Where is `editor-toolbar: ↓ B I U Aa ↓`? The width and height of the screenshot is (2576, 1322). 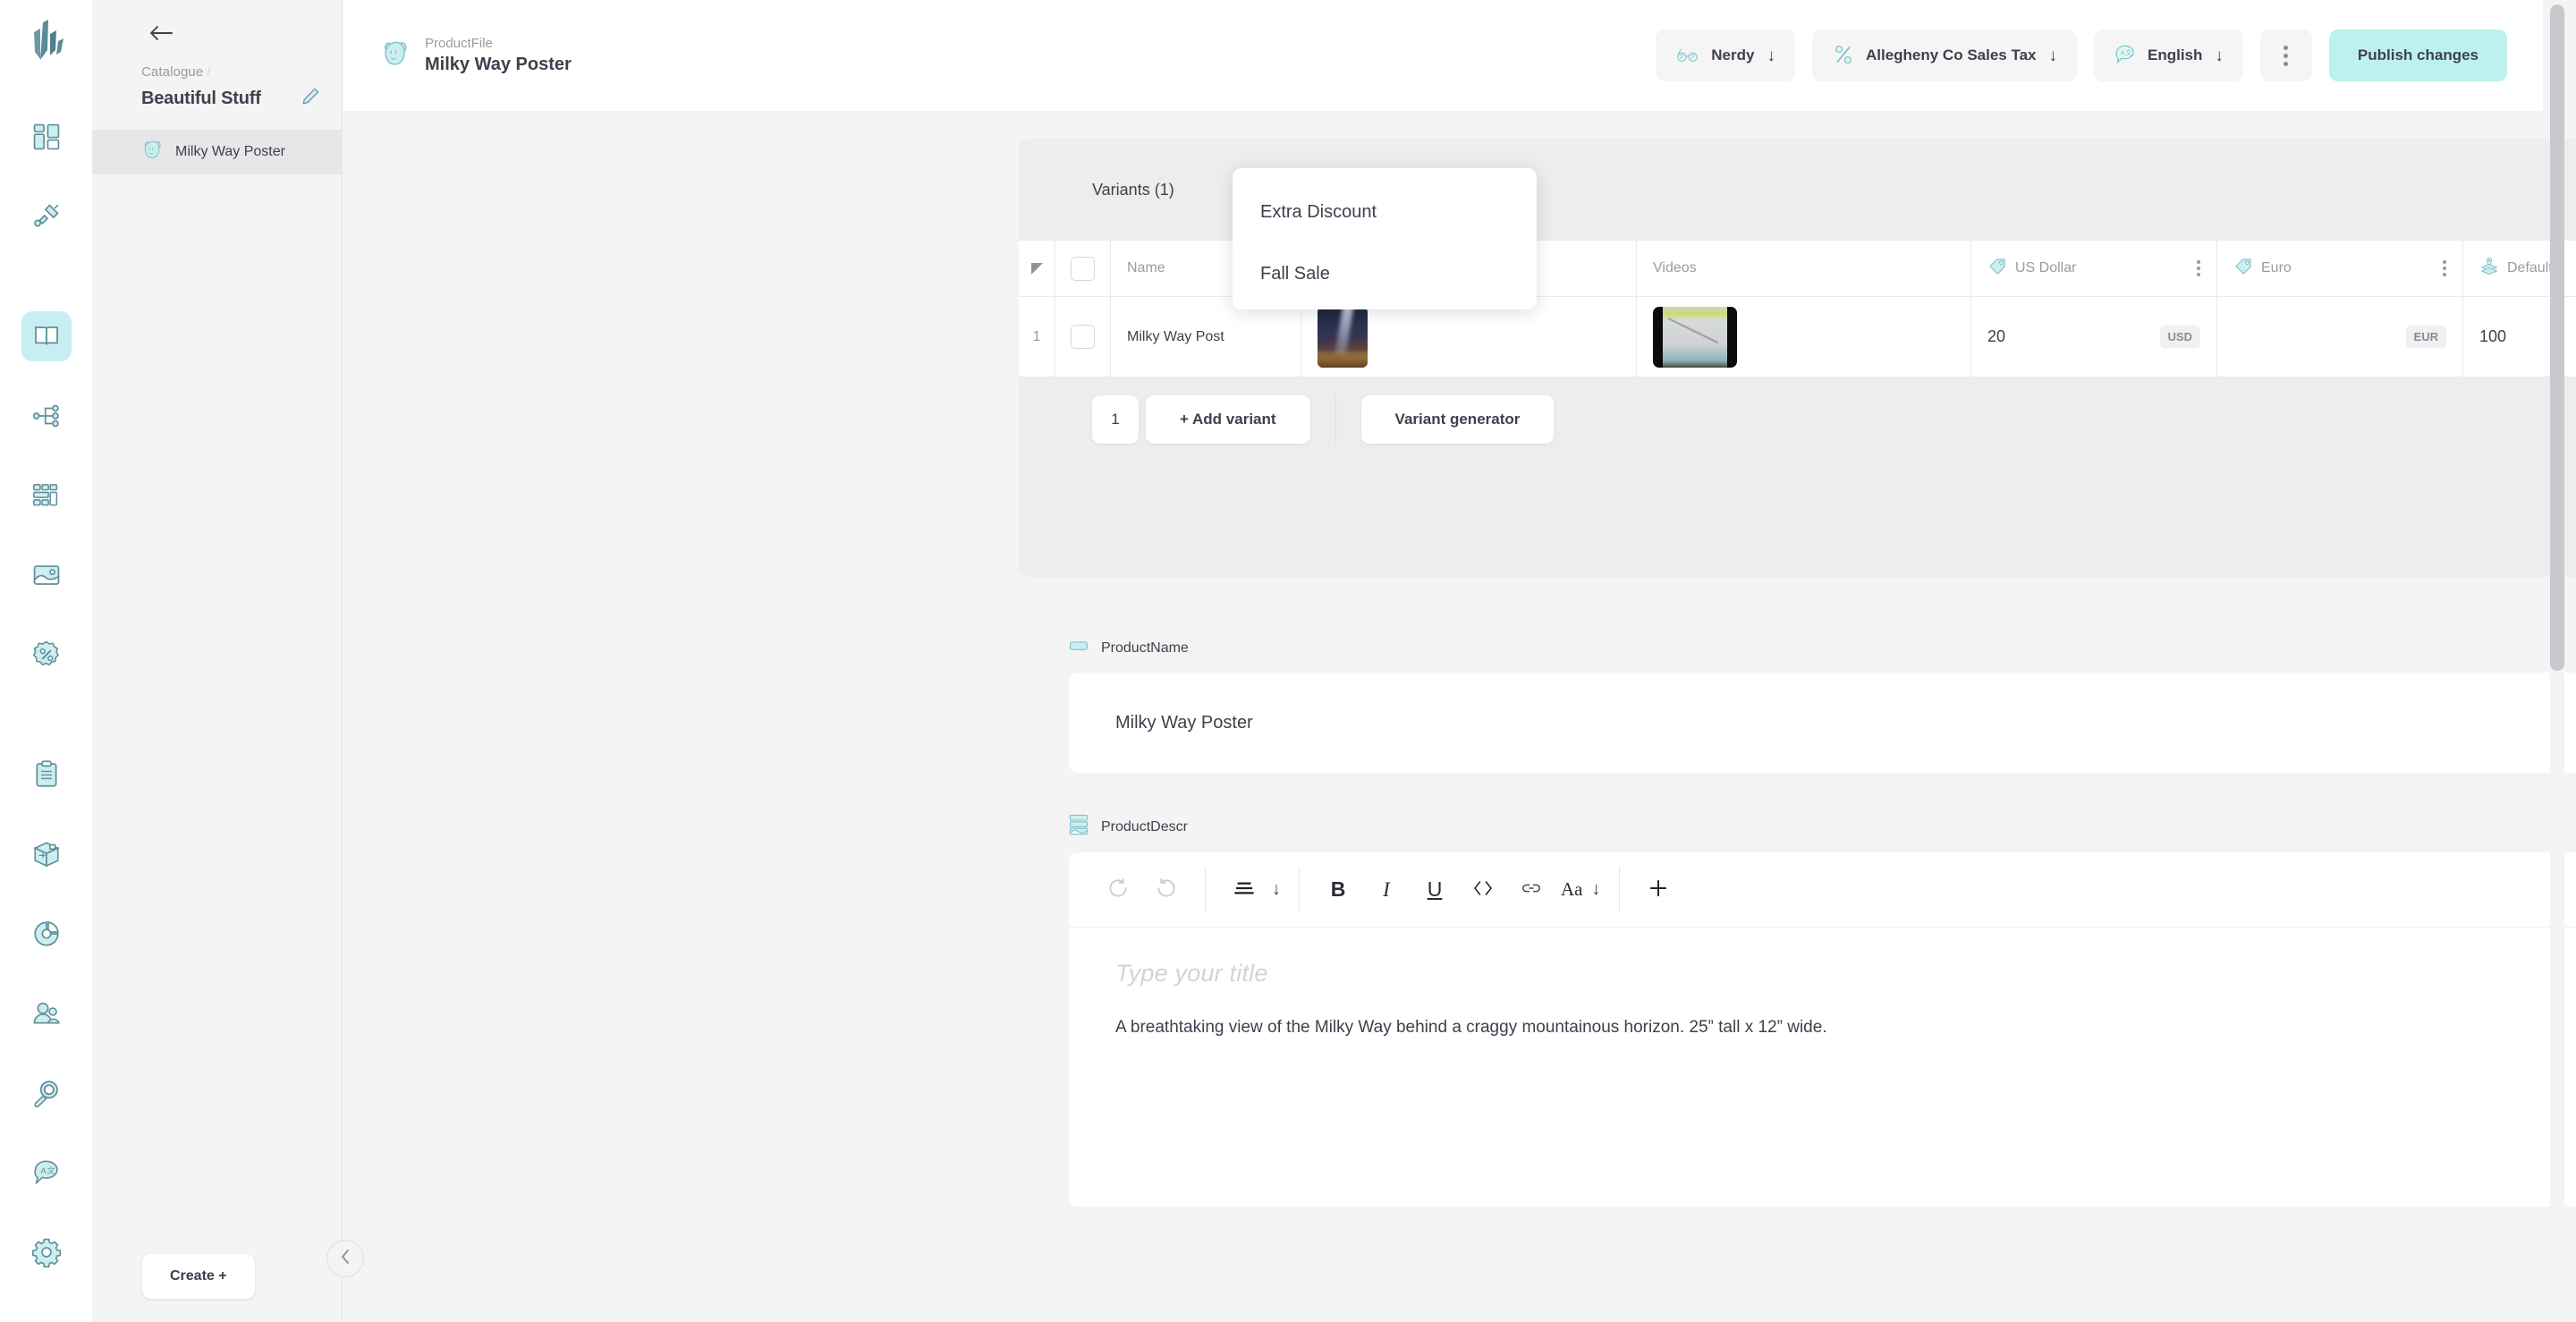 editor-toolbar: ↓ B I U Aa ↓ is located at coordinates (1822, 890).